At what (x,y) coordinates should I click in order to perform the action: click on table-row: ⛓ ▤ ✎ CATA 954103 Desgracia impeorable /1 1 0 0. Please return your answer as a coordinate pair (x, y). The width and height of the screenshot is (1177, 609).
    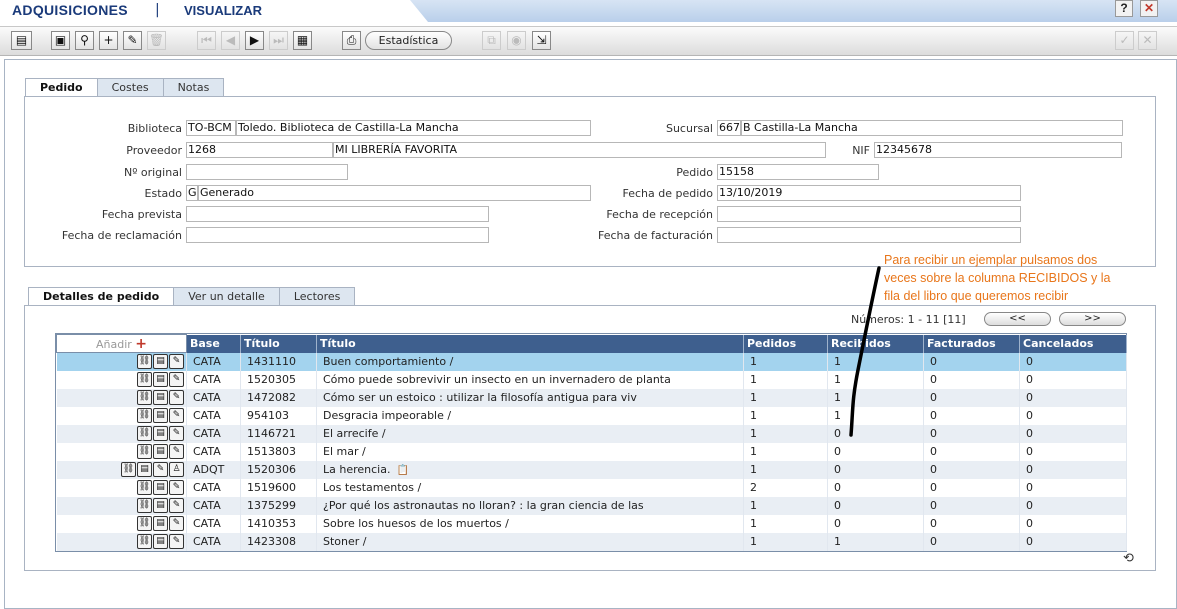
    Looking at the image, I should click on (591, 415).